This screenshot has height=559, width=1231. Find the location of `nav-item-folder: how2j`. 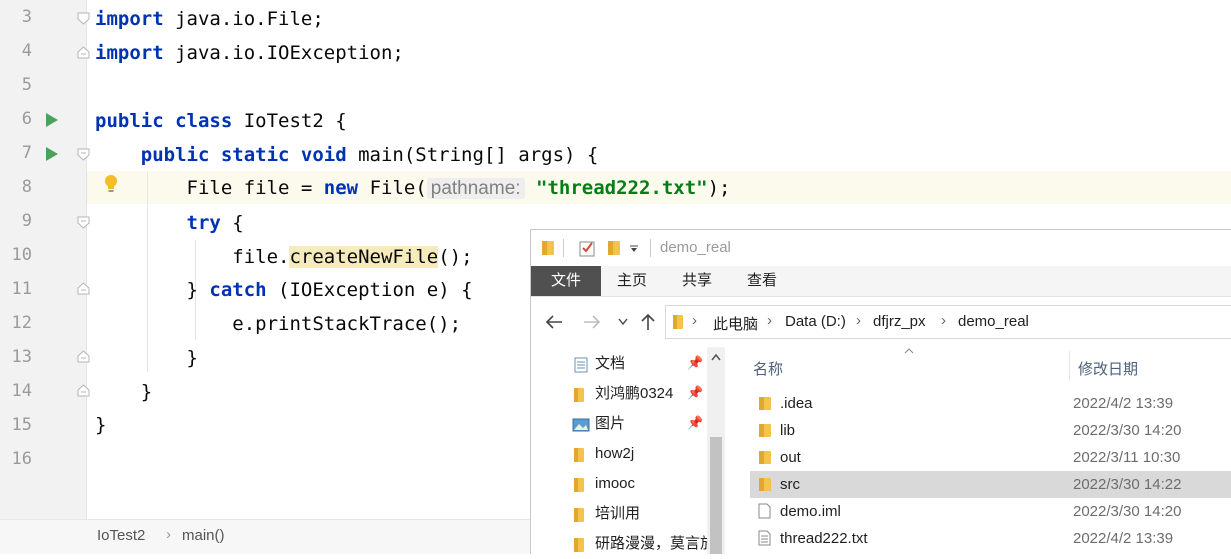

nav-item-folder: how2j is located at coordinates (614, 454).